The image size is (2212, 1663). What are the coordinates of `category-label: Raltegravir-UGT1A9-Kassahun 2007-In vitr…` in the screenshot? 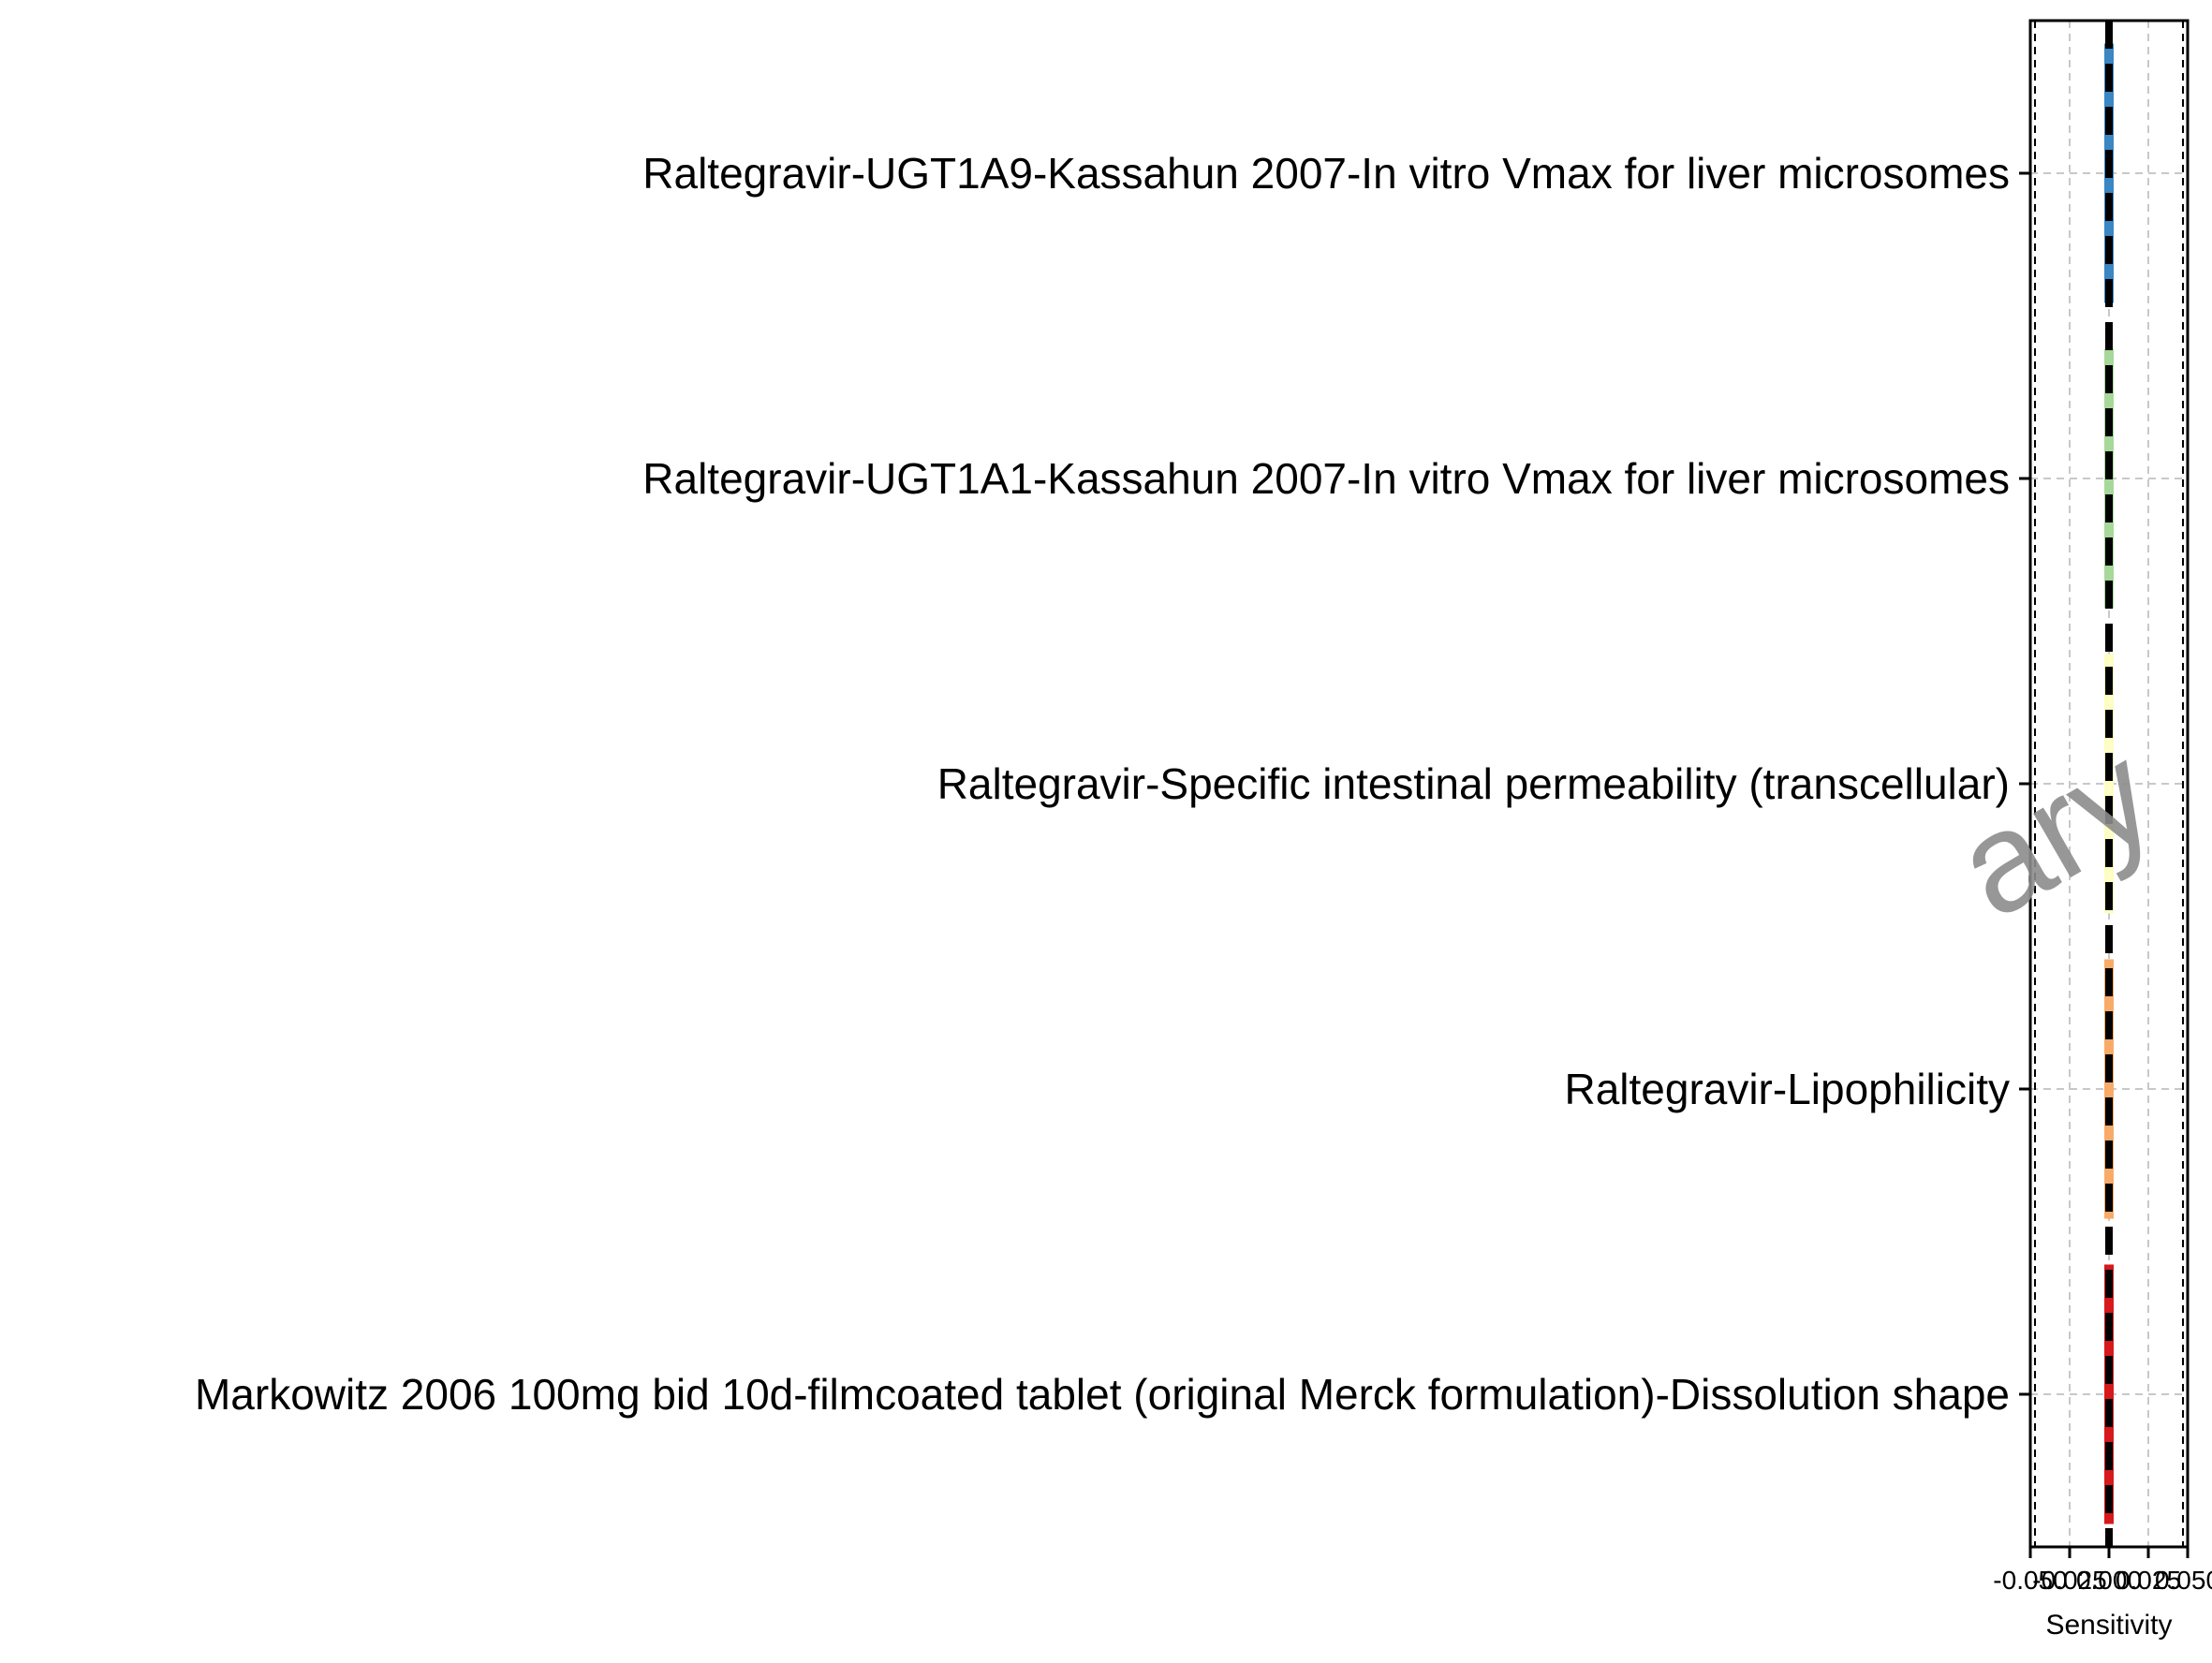 It's located at (1326, 173).